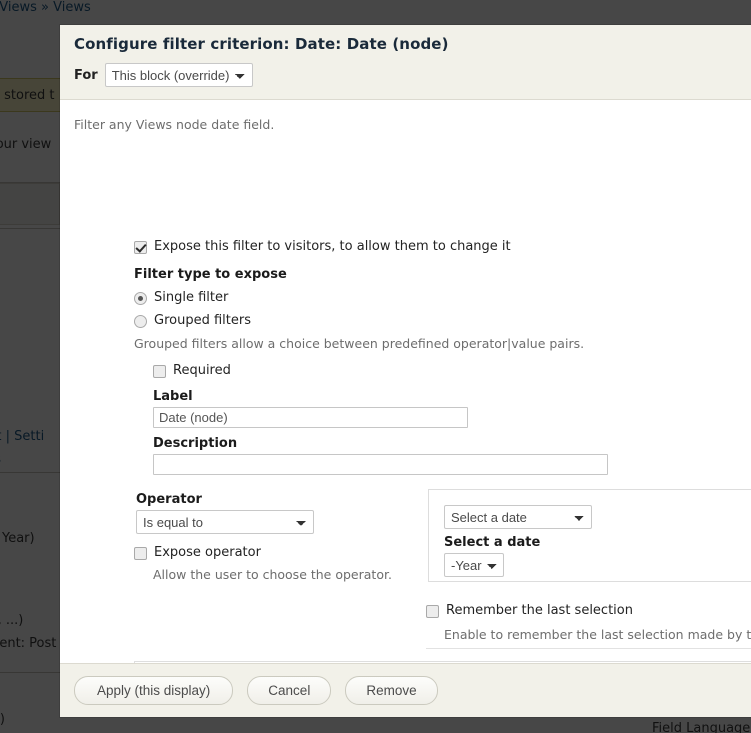  Describe the element at coordinates (140, 247) in the screenshot. I see `expose-filter-checkbox` at that location.